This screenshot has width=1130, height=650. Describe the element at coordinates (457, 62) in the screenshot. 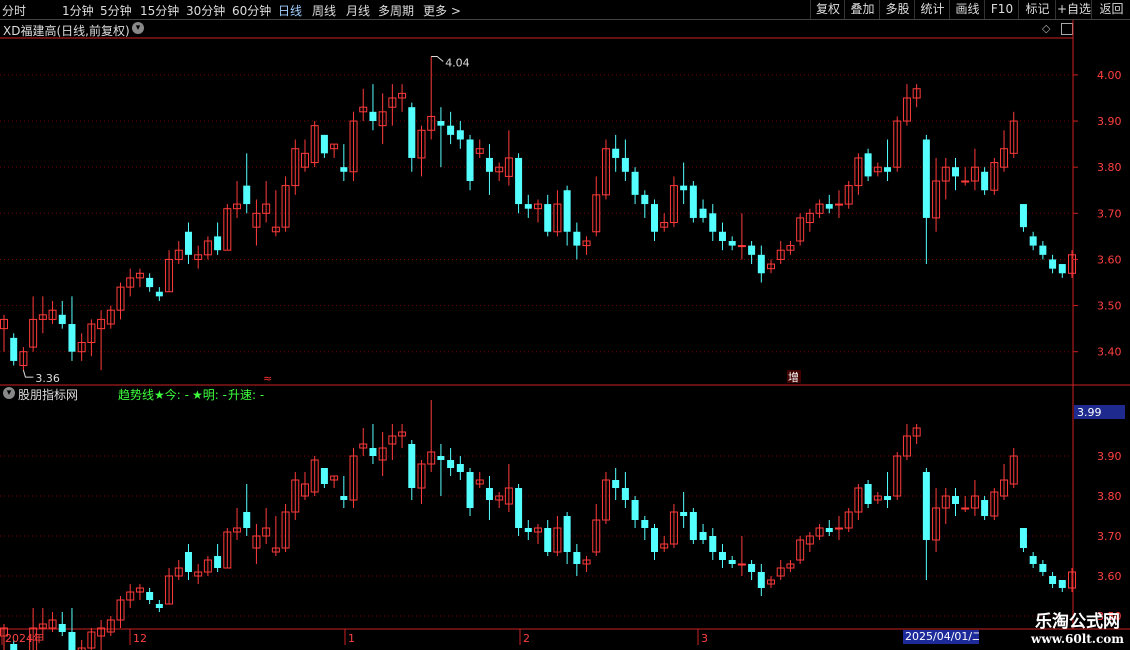

I see `high-label: 4.04` at that location.